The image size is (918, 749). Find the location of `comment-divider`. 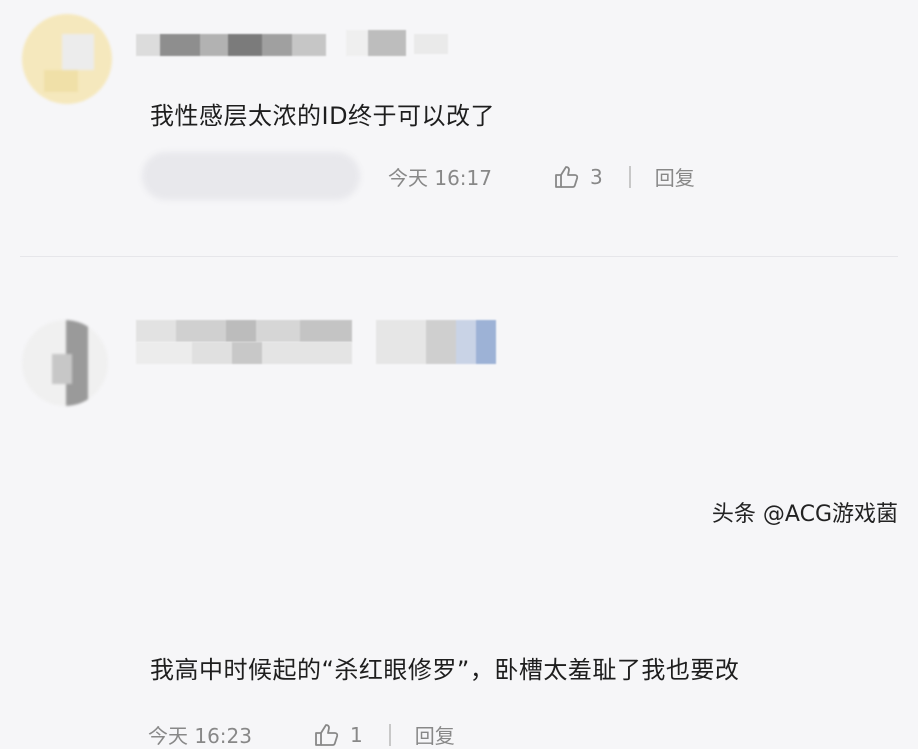

comment-divider is located at coordinates (459, 256).